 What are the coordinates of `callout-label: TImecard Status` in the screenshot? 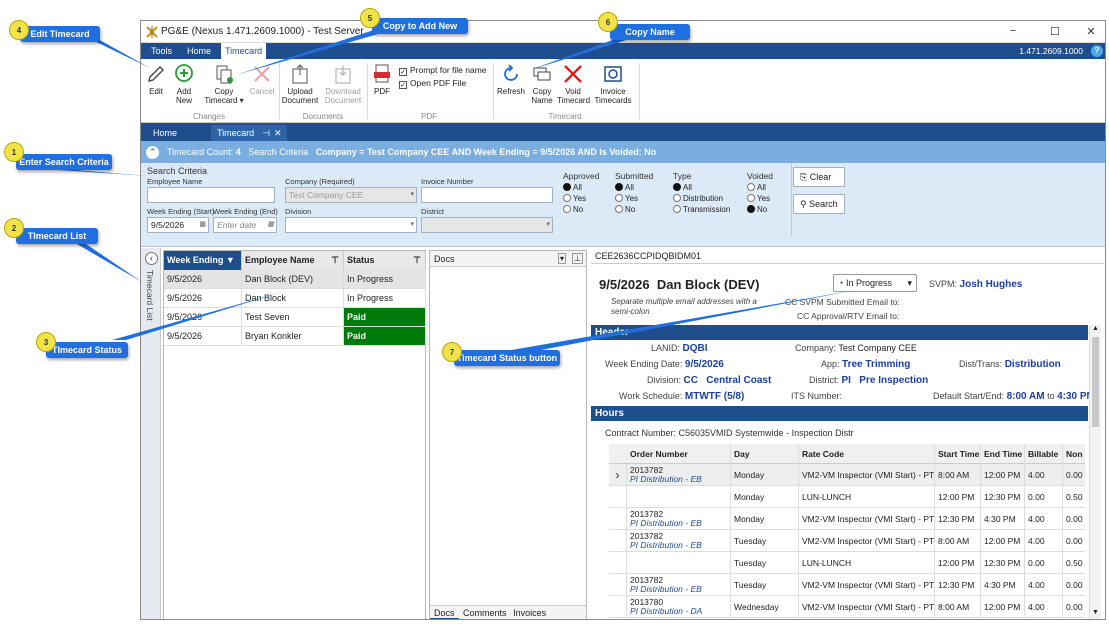 It's located at (87, 350).